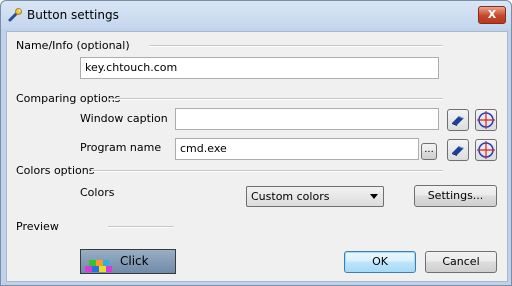 This screenshot has width=512, height=286. What do you see at coordinates (98, 266) in the screenshot?
I see `colored-blocks-icon` at bounding box center [98, 266].